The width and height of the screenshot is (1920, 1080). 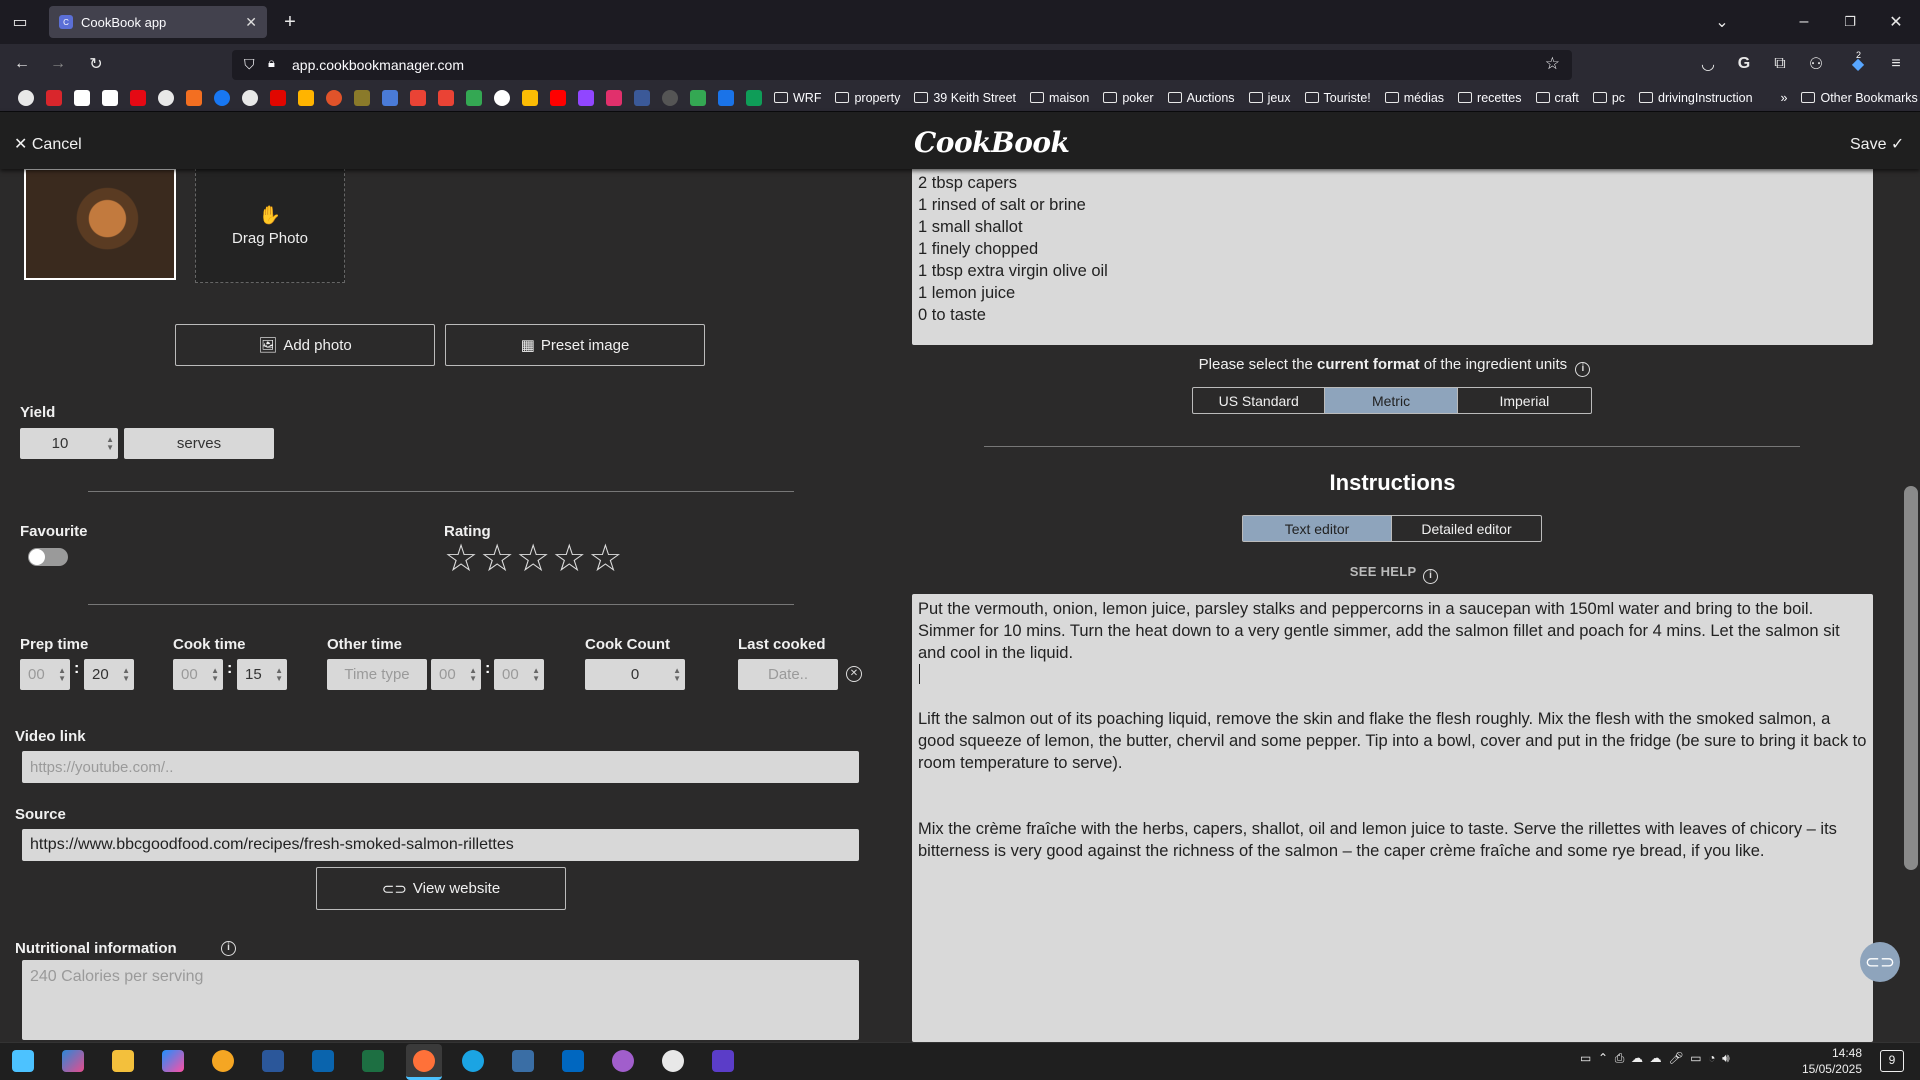 What do you see at coordinates (23, 1061) in the screenshot?
I see `windows-start-icon` at bounding box center [23, 1061].